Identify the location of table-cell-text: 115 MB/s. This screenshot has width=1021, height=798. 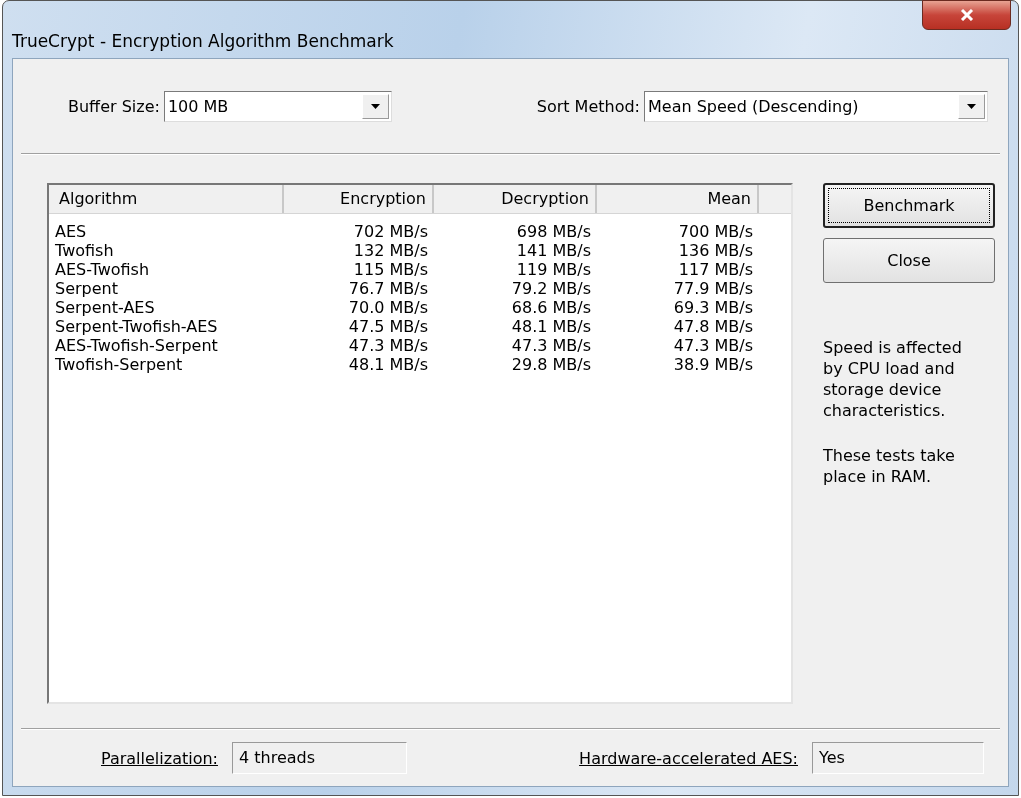
(390, 269).